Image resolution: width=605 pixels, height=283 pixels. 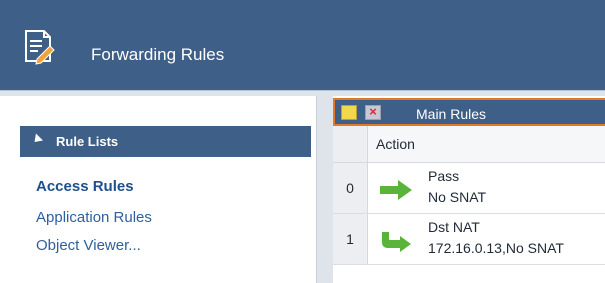 I want to click on grid-corner, so click(x=350, y=144).